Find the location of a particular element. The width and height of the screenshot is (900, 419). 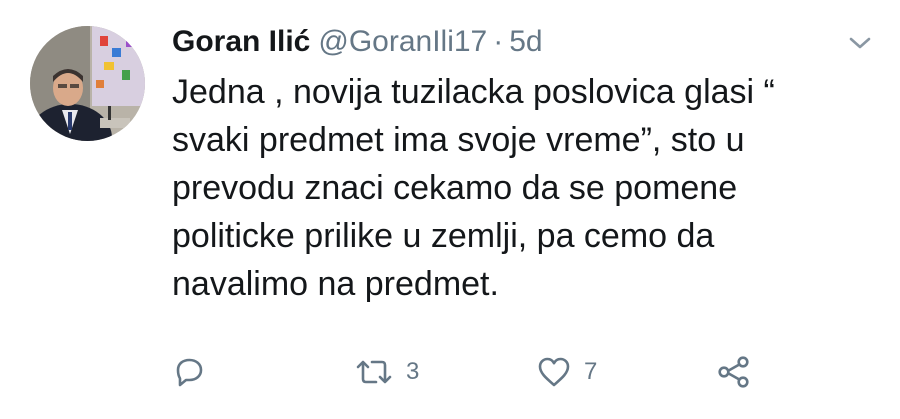

like-count: 7 is located at coordinates (591, 371).